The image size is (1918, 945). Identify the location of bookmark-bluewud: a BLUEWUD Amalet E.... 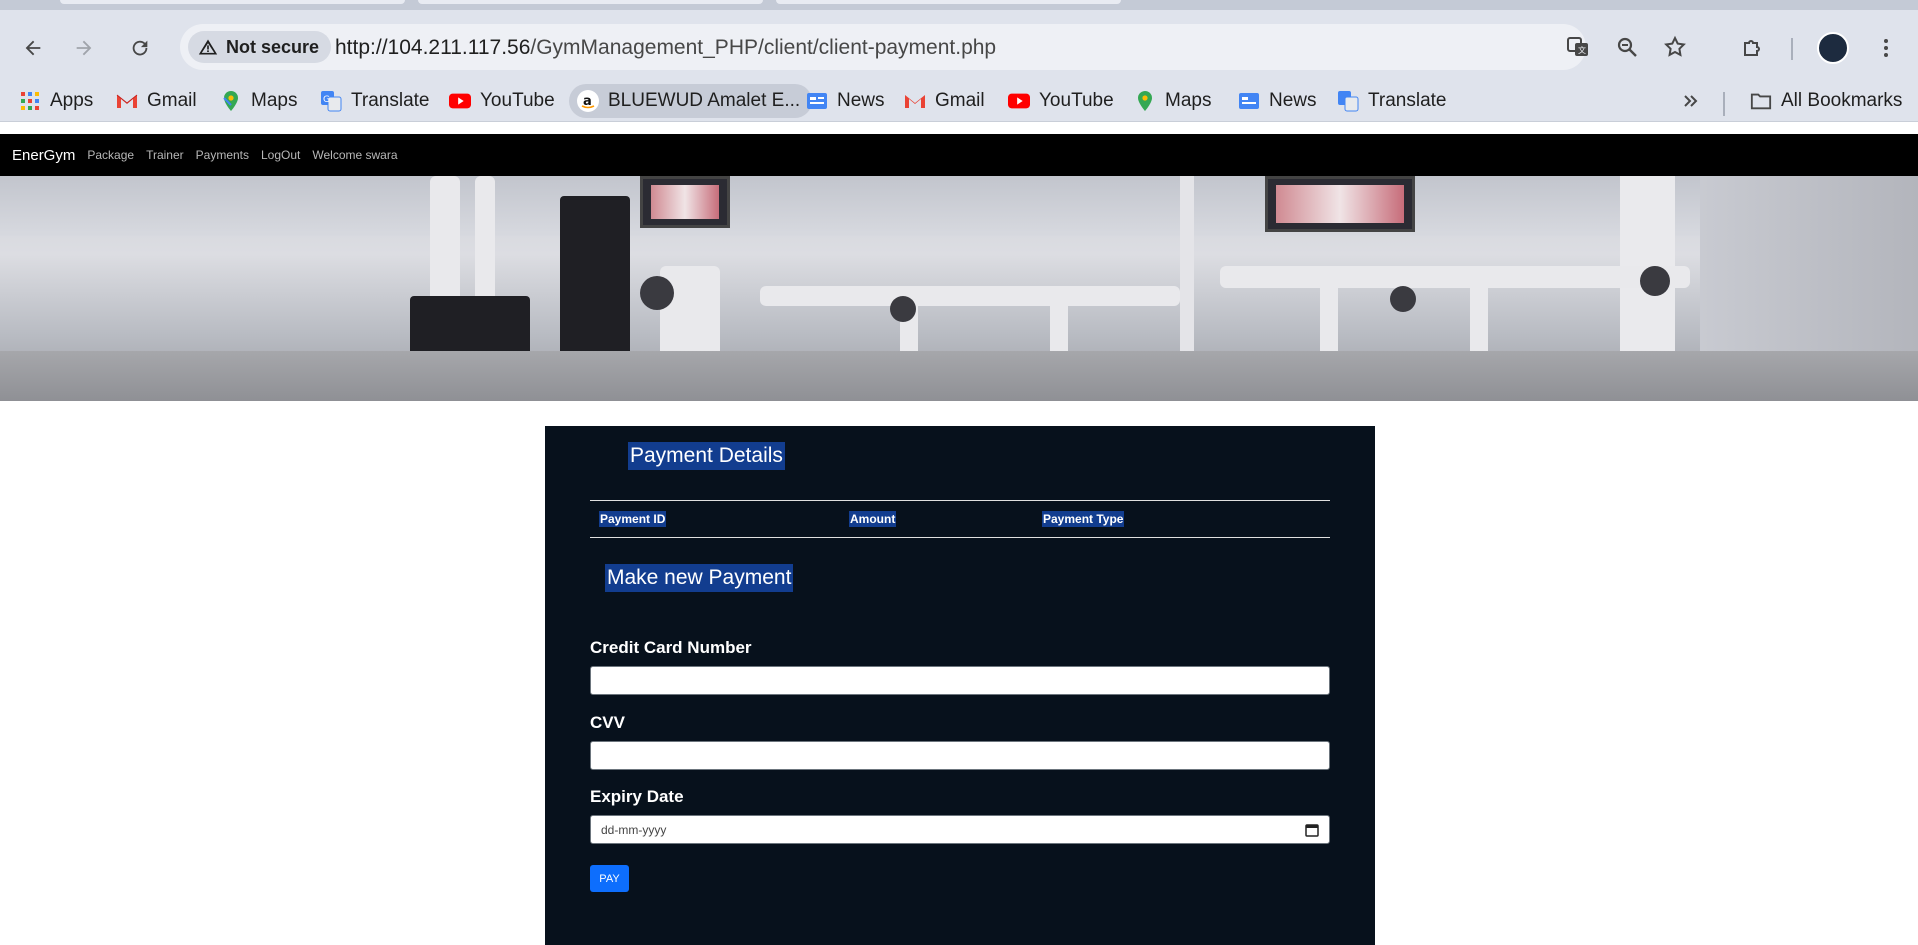
(691, 101).